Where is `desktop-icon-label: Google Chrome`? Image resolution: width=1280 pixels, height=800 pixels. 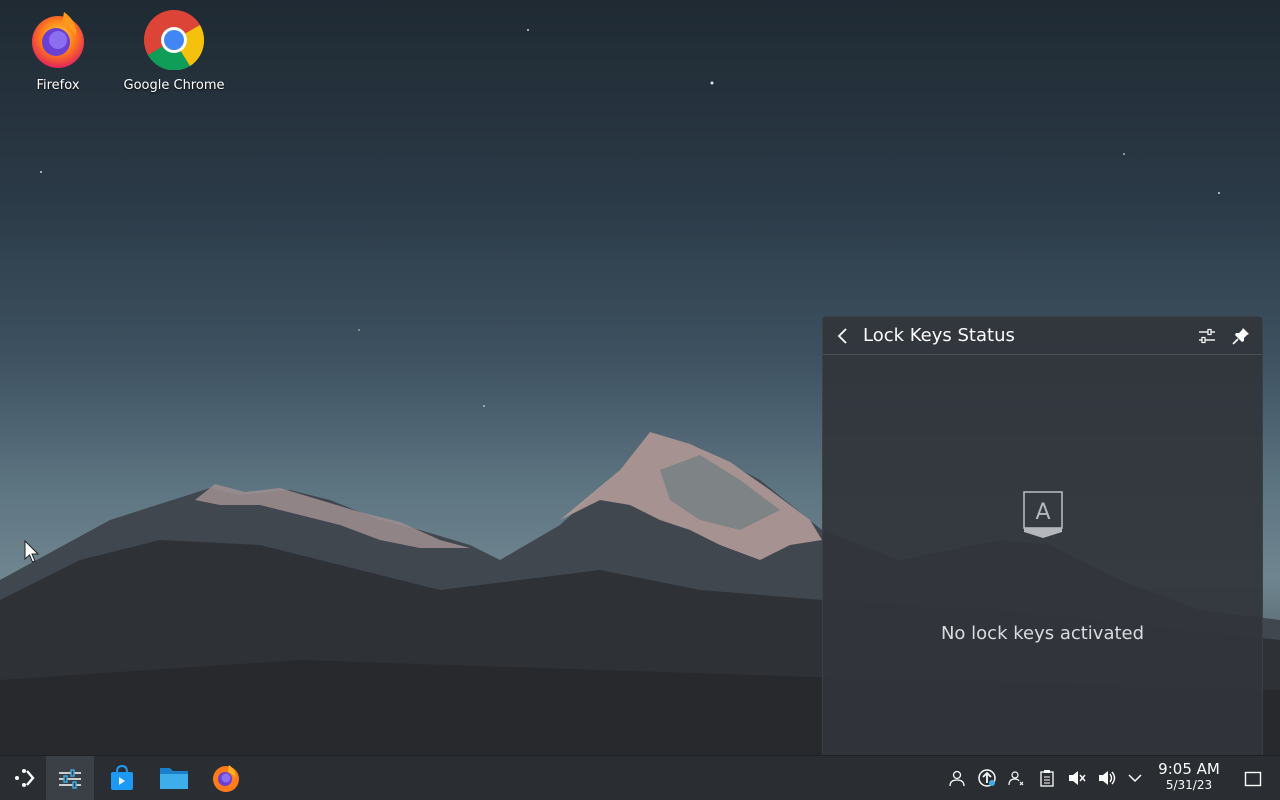 desktop-icon-label: Google Chrome is located at coordinates (174, 85).